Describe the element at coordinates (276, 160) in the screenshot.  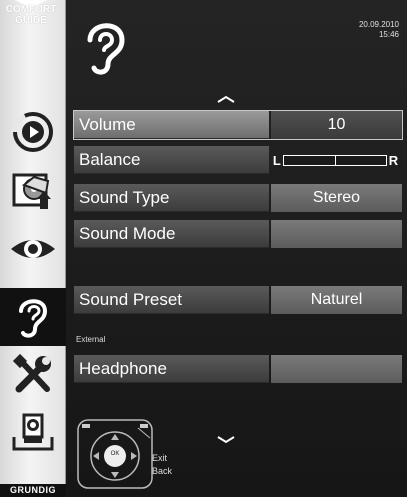
I see `balance-left-label: L` at that location.